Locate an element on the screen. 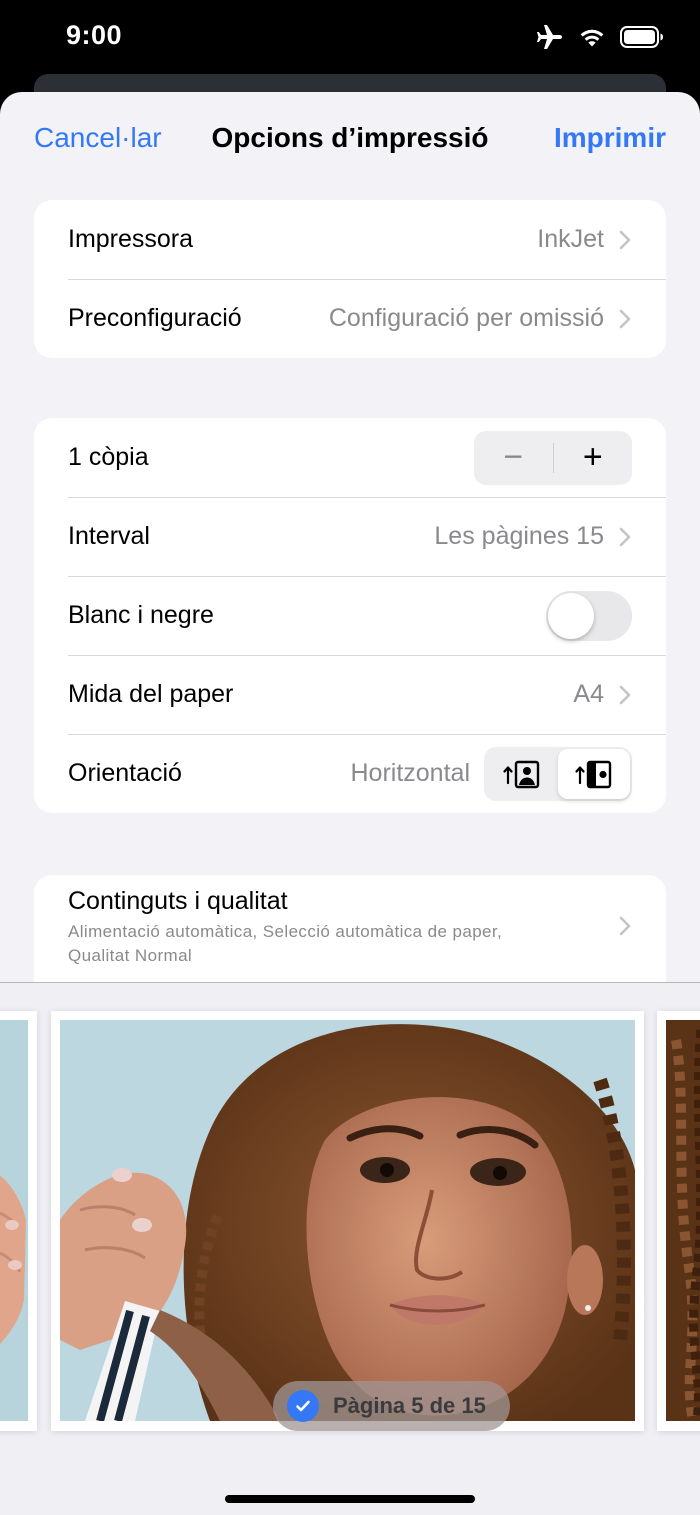 The width and height of the screenshot is (700, 1515). orientation-label: Orientació is located at coordinates (125, 773).